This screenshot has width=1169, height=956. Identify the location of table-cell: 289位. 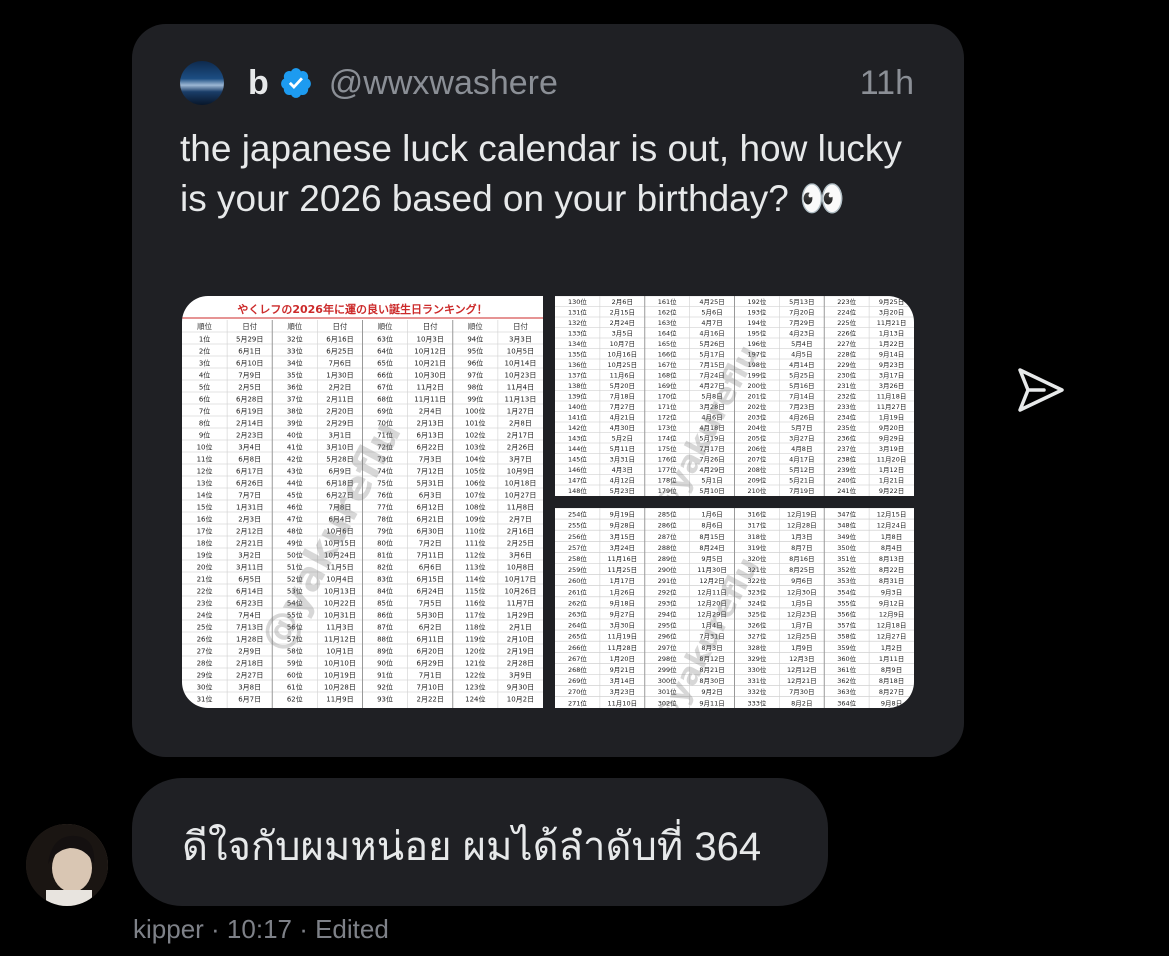
(667, 558).